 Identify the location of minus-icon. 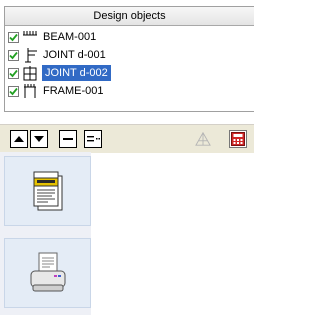
(68, 139).